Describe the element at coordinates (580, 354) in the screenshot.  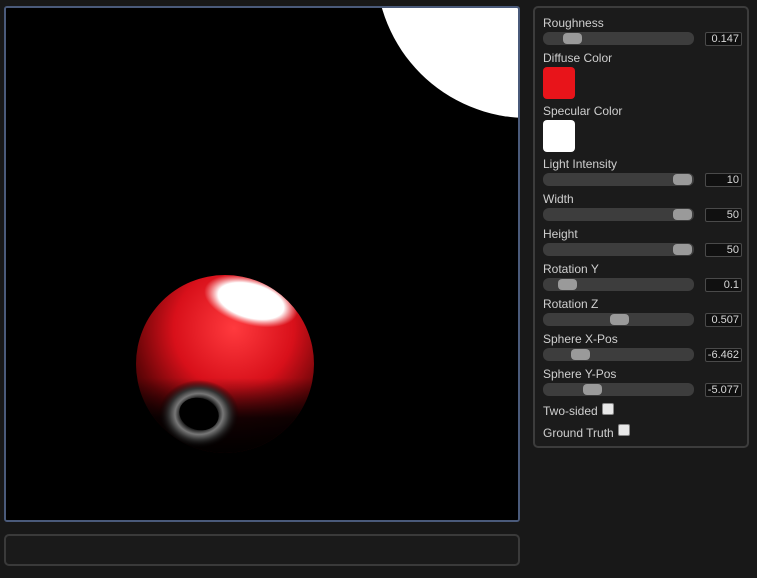
I see `sphere-x-pos-slider-thumb` at that location.